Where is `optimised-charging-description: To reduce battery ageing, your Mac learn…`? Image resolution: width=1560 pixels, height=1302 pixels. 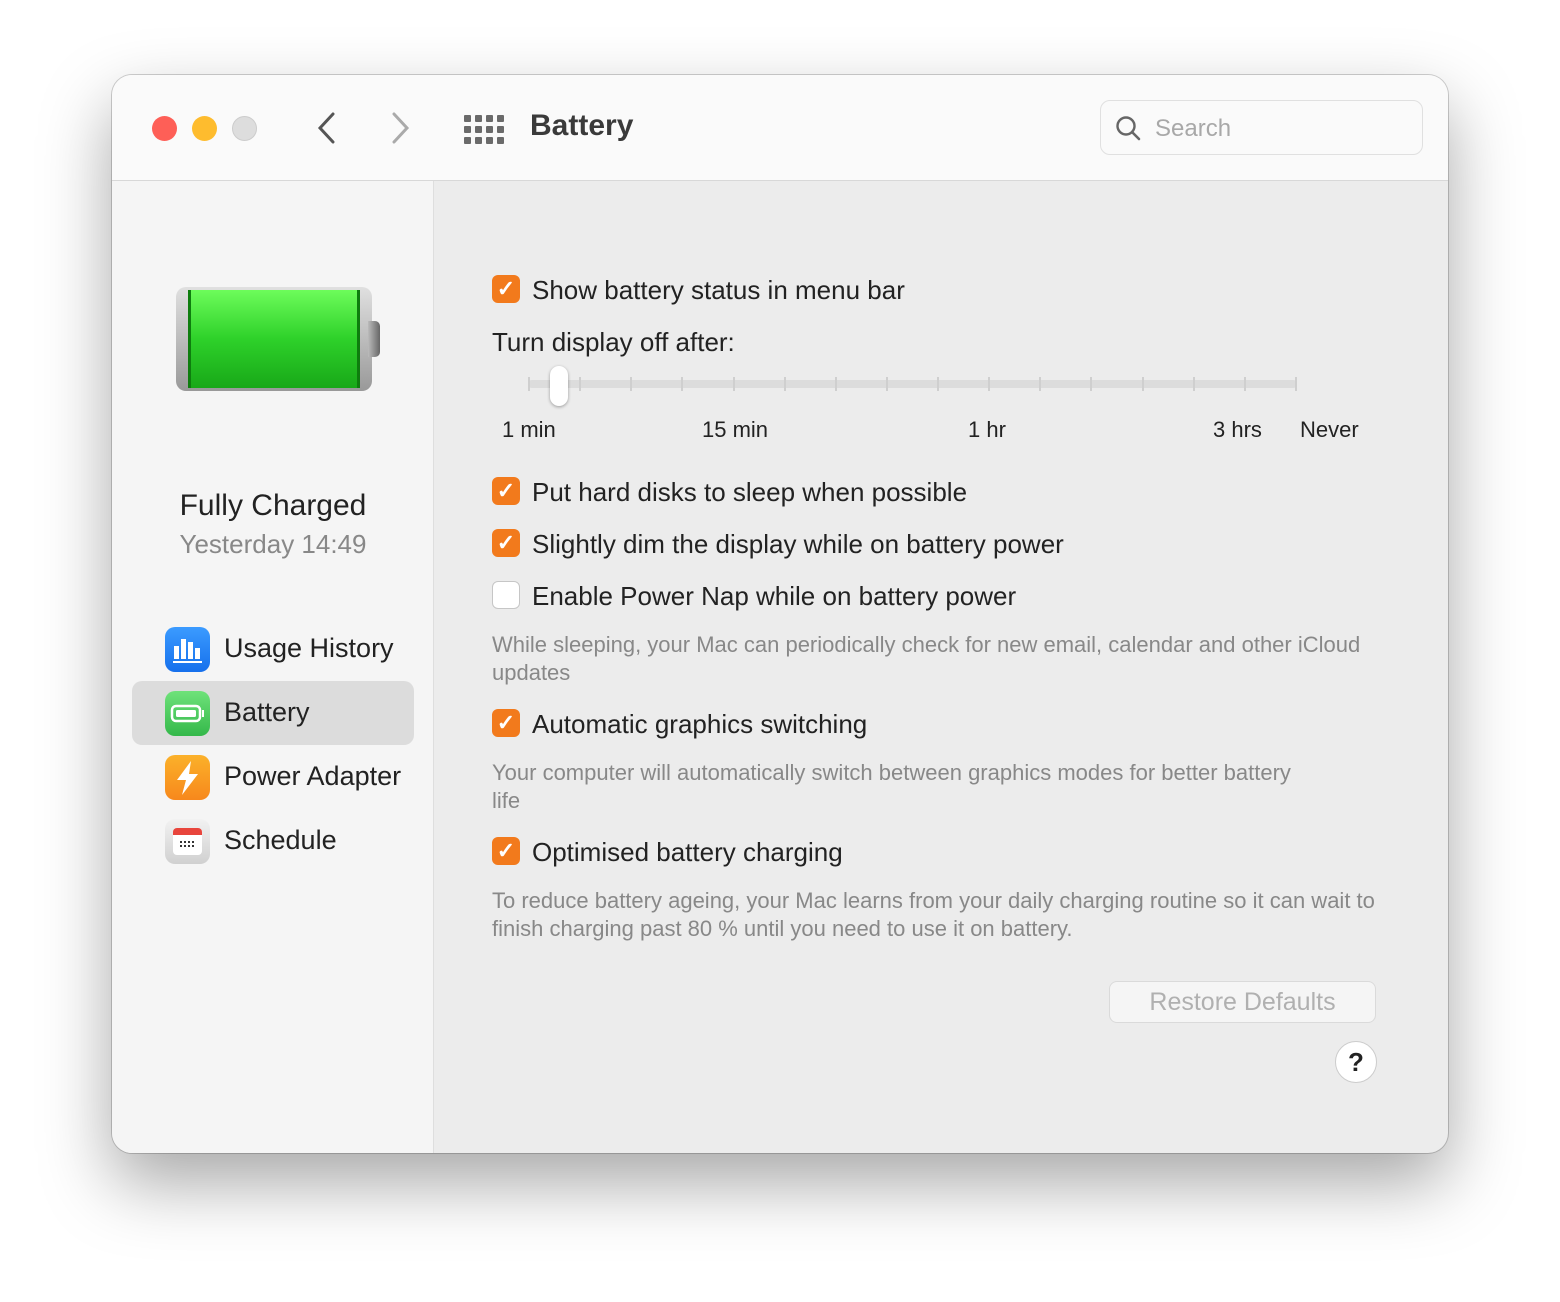 optimised-charging-description: To reduce battery ageing, your Mac learn… is located at coordinates (933, 914).